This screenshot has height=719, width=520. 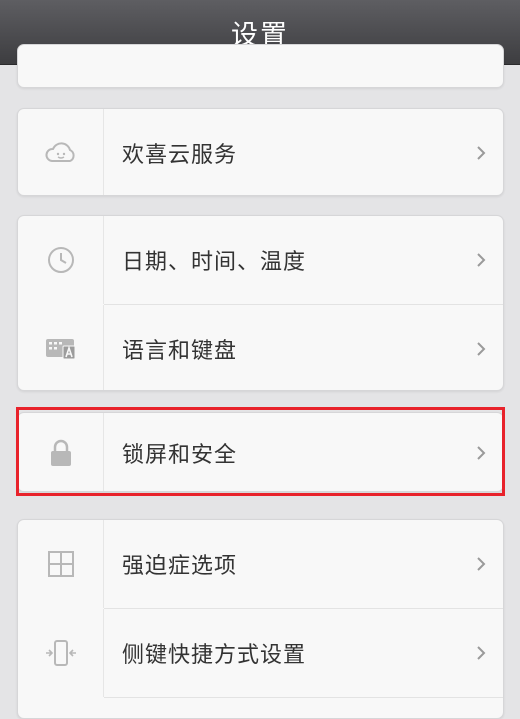 I want to click on grid-icon, so click(x=60, y=564).